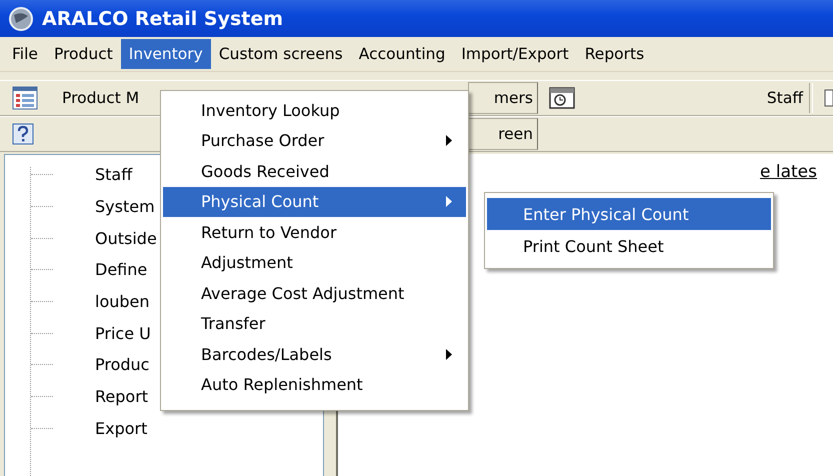 This screenshot has height=476, width=833. What do you see at coordinates (314, 171) in the screenshot?
I see `menu-item: Goods Received` at bounding box center [314, 171].